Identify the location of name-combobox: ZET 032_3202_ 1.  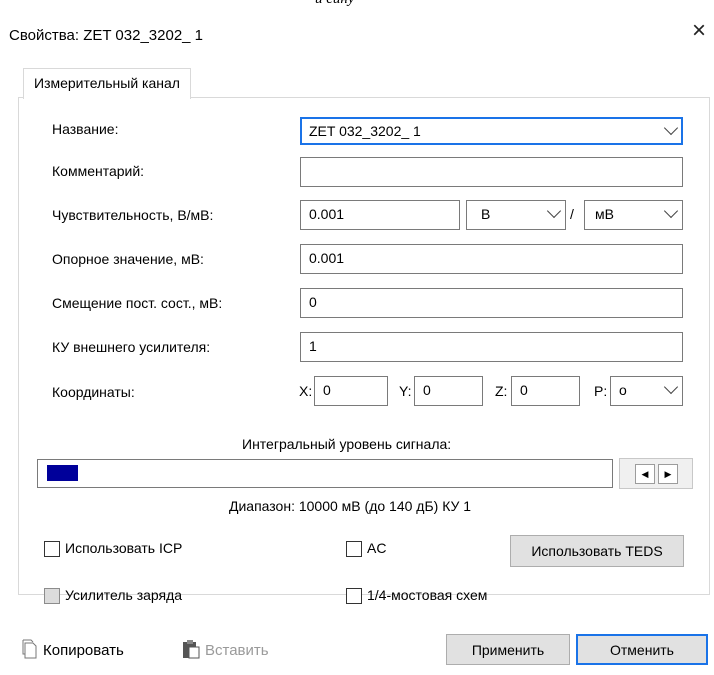
(491, 131).